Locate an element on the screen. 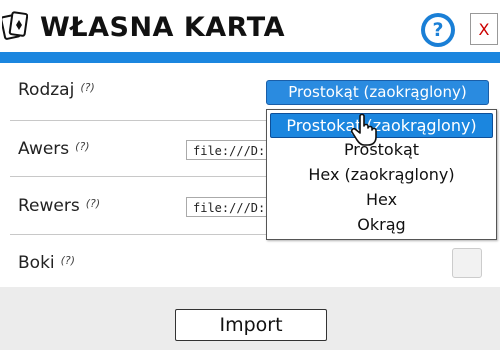 This screenshot has height=350, width=500. boki-label: Boki (?) is located at coordinates (46, 263).